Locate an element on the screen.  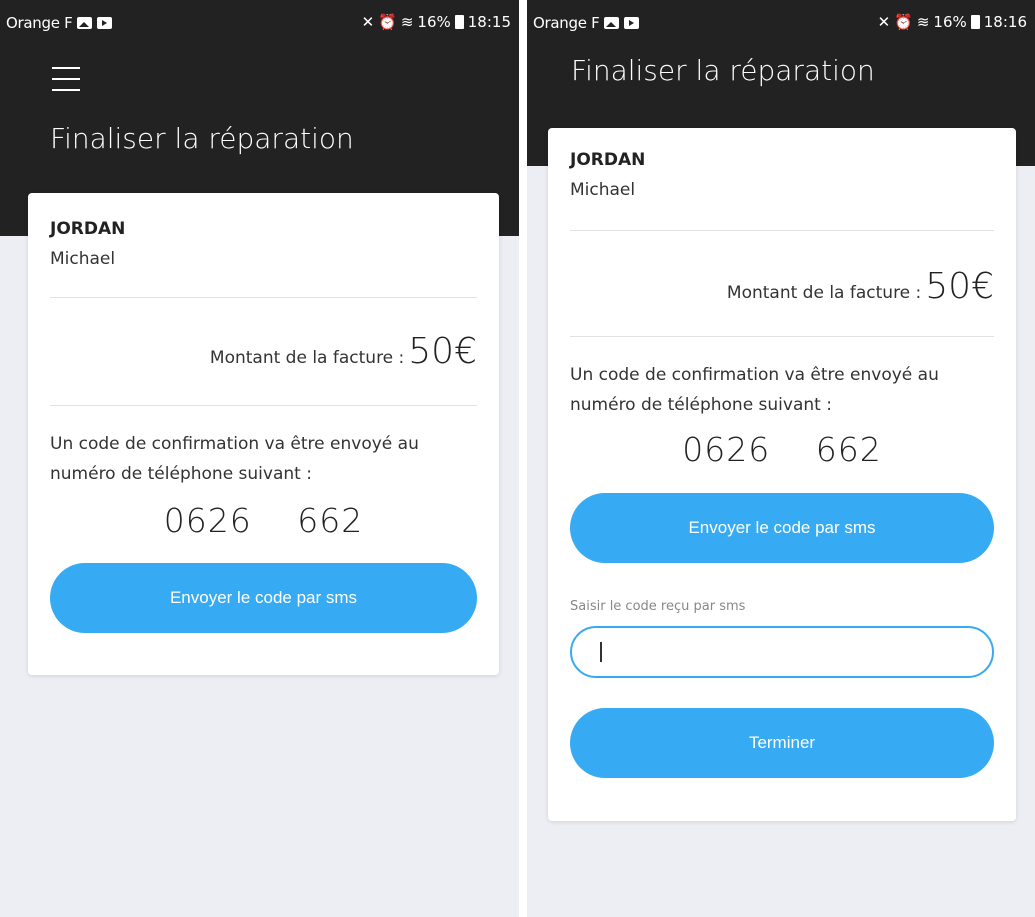
hamburger-menu-icon is located at coordinates (66, 79).